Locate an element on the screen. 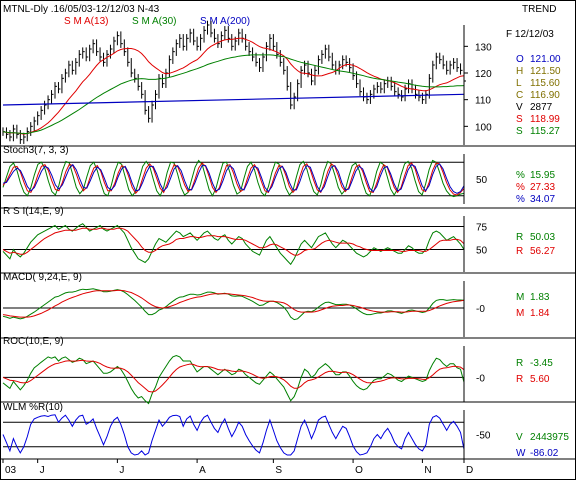 This screenshot has width=576, height=485. panel-tick-label: -50 is located at coordinates (483, 436).